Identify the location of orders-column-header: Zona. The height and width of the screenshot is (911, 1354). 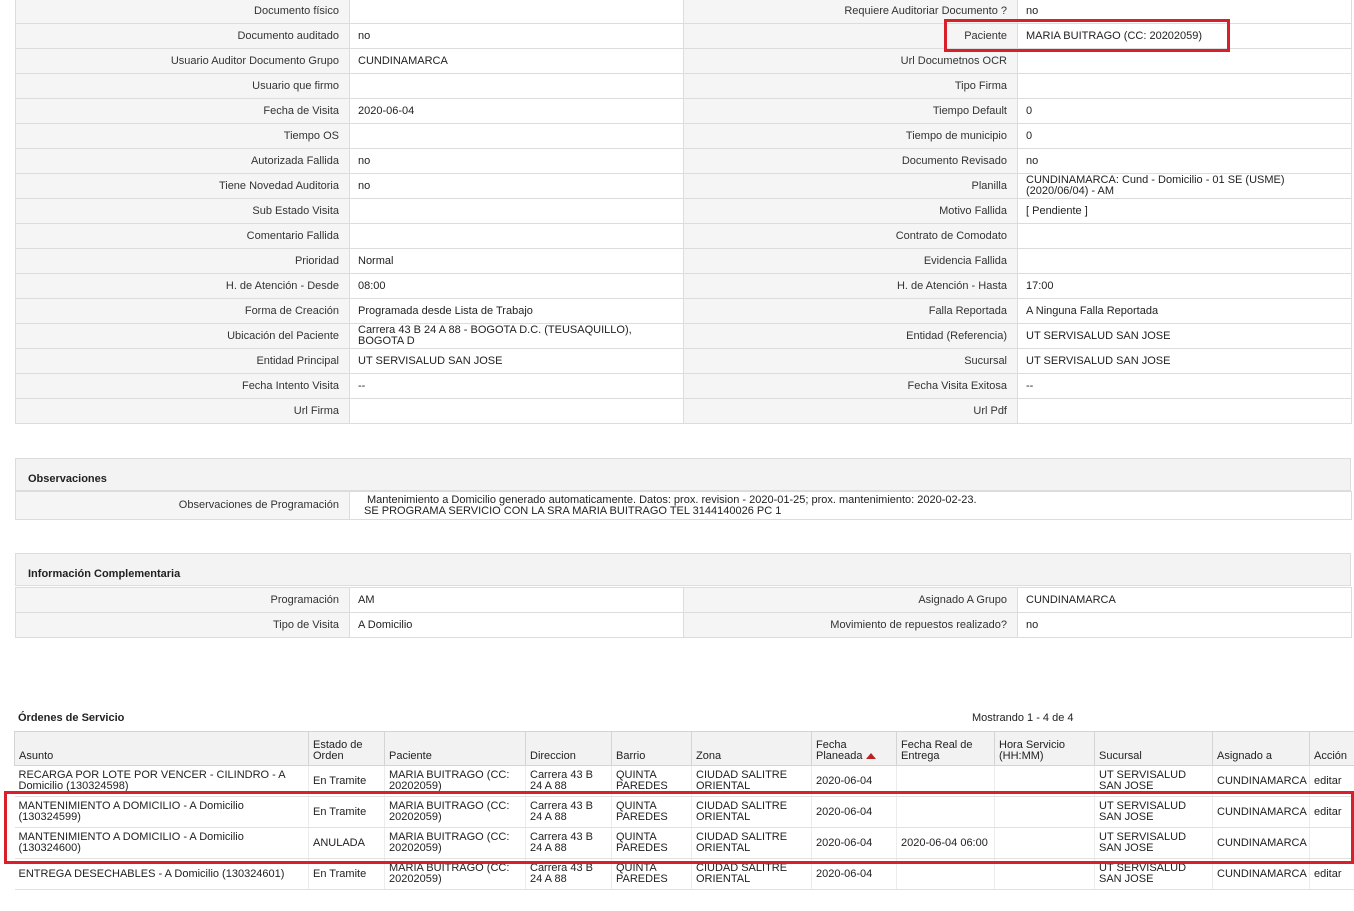
(751, 748).